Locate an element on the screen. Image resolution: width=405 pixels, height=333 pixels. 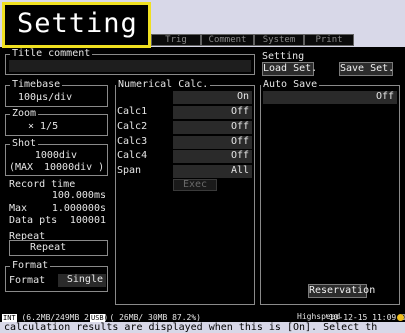
zoom-group: Zoom × 1/5 is located at coordinates (56, 122).